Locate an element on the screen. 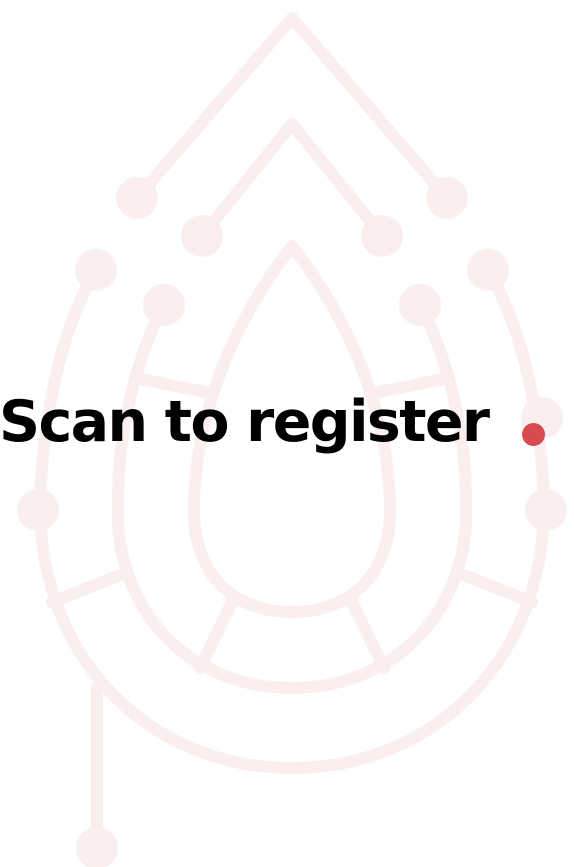 The image size is (574, 867). dot-icon is located at coordinates (533, 434).